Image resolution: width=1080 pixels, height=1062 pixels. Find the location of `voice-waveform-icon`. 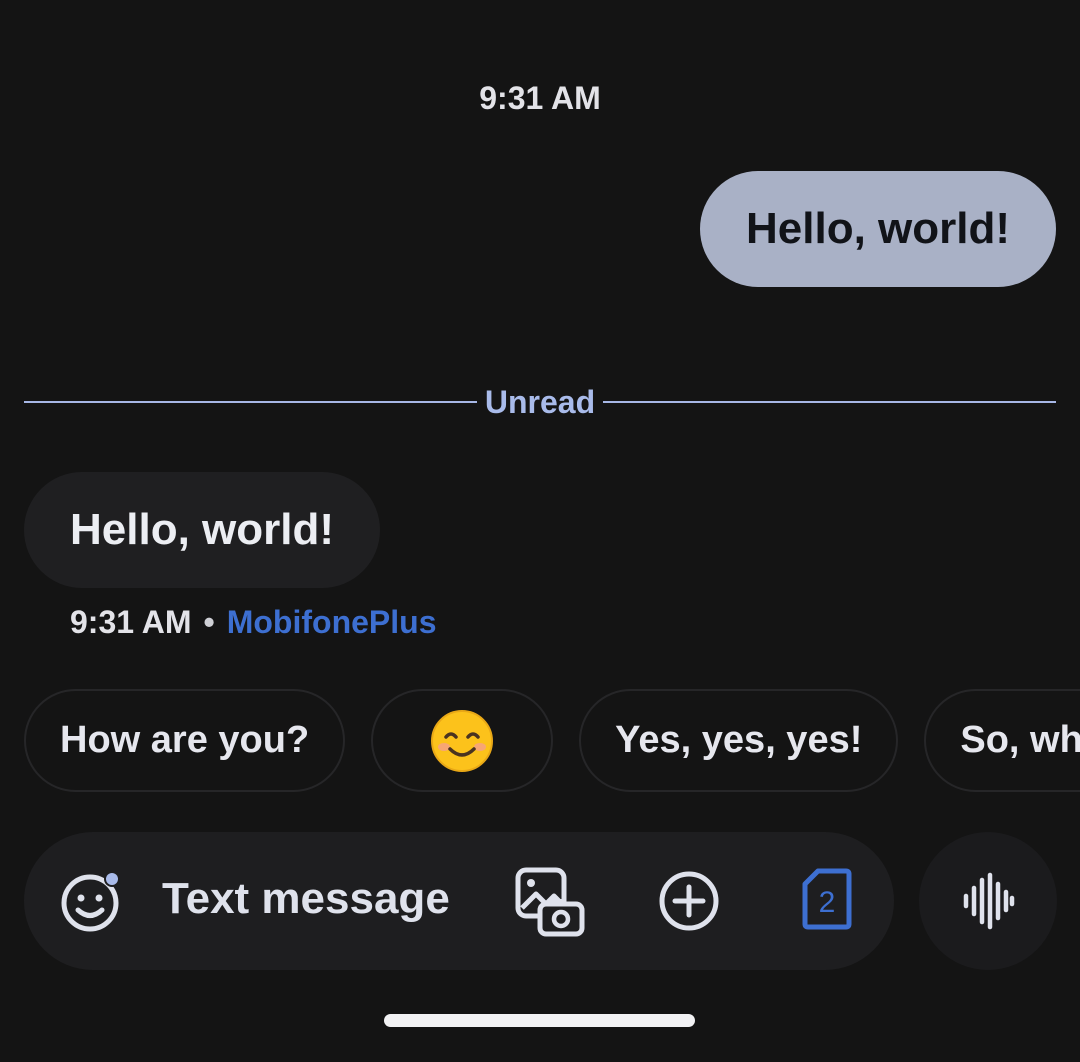

voice-waveform-icon is located at coordinates (989, 901).